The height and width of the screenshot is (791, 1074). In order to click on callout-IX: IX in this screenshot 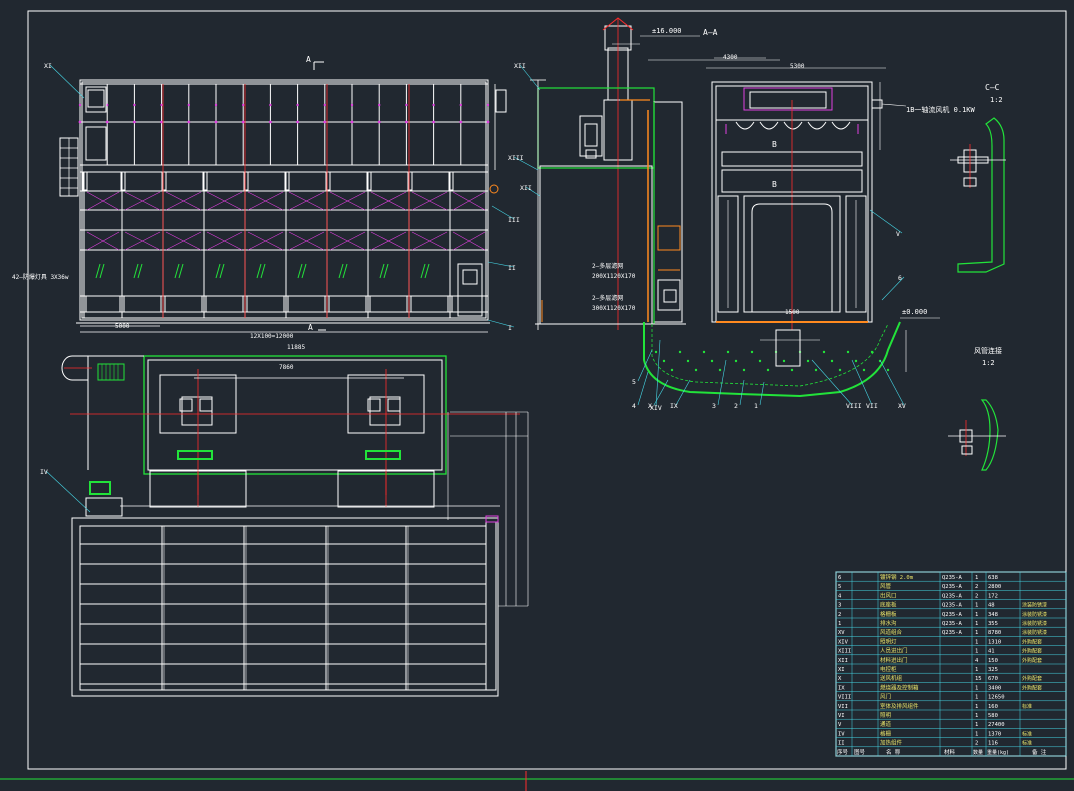, I will do `click(674, 406)`.